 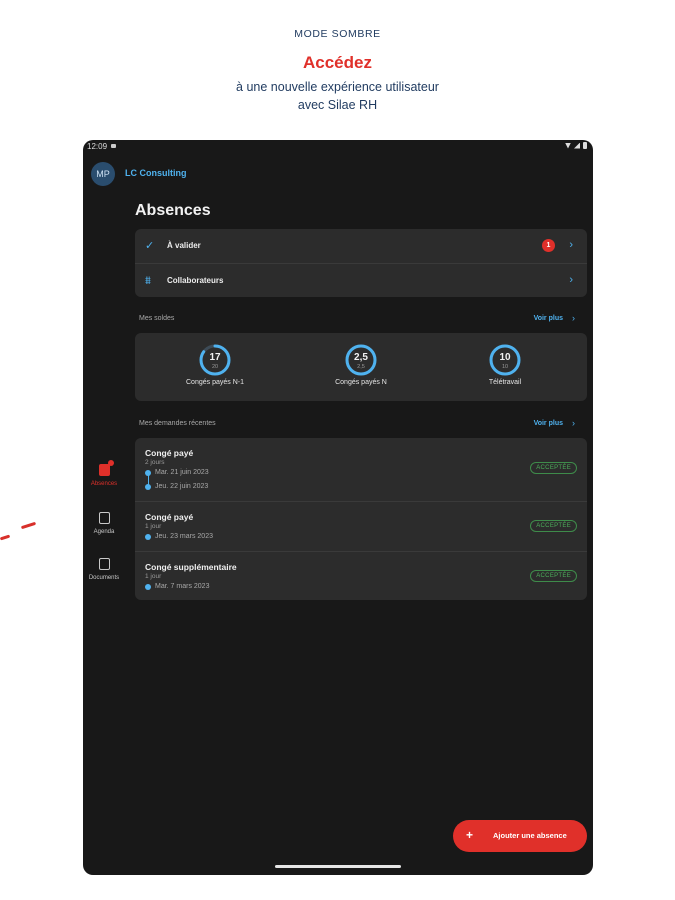 I want to click on sidebar-item-label: Agenda, so click(x=104, y=532).